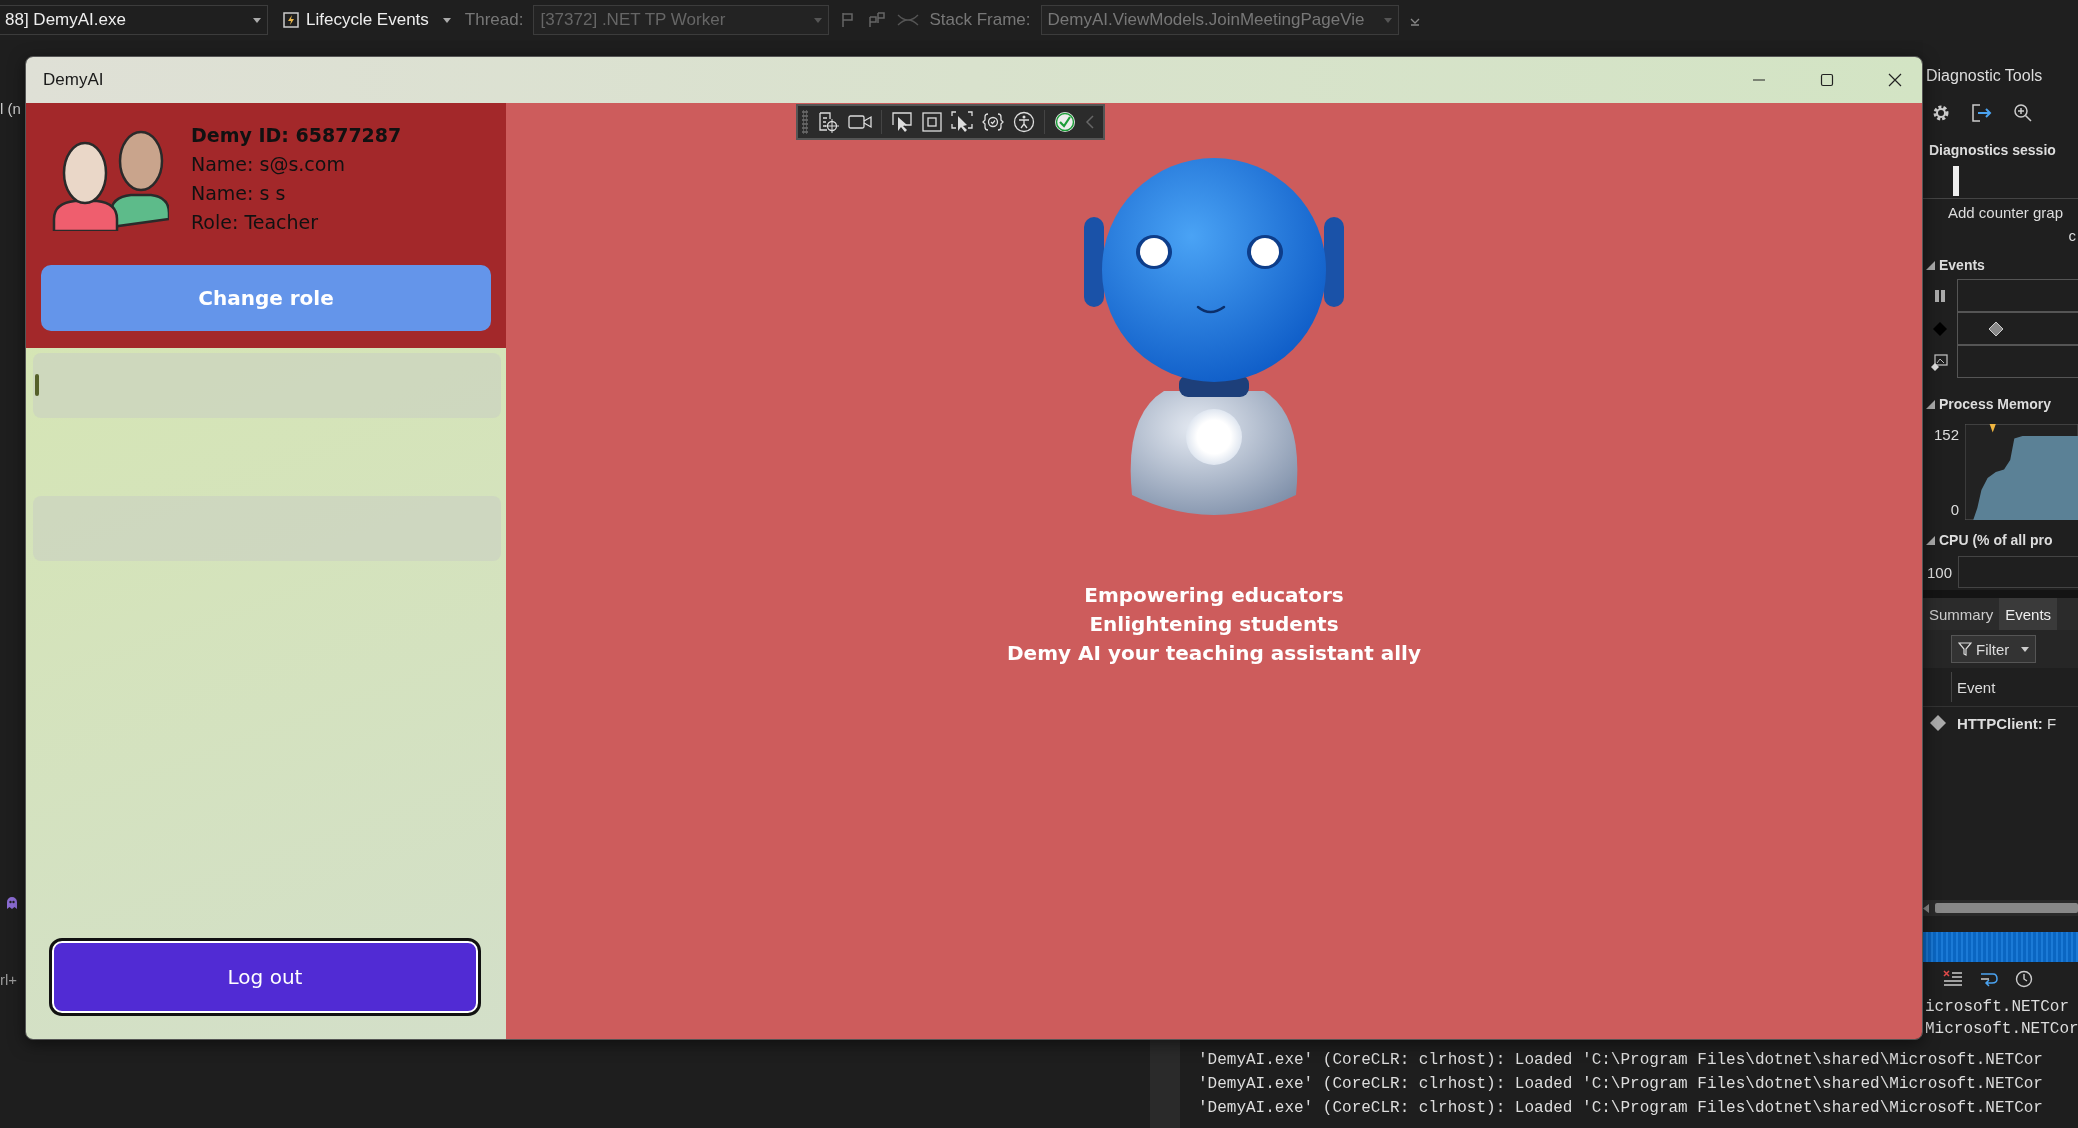  Describe the element at coordinates (828, 122) in the screenshot. I see `target-icon` at that location.